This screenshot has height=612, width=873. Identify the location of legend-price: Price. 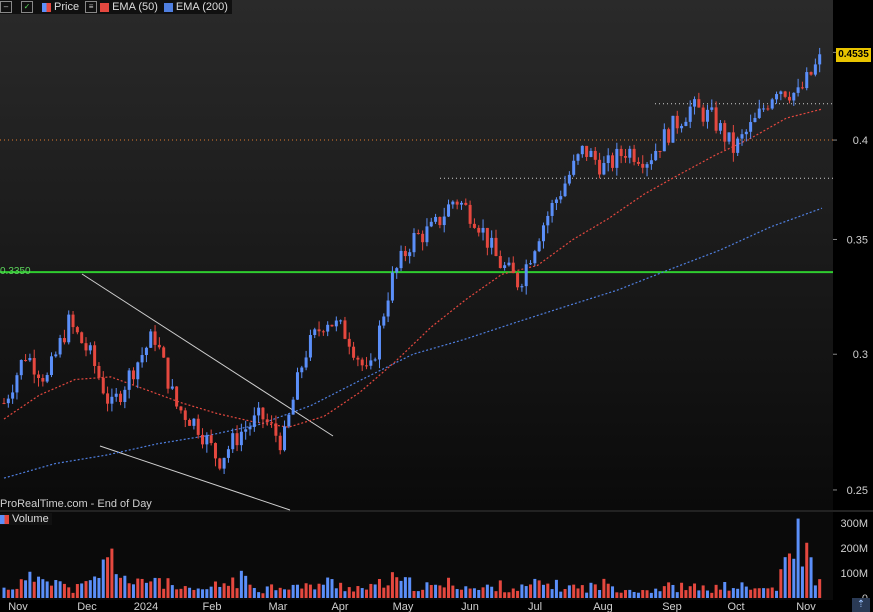
(60, 7).